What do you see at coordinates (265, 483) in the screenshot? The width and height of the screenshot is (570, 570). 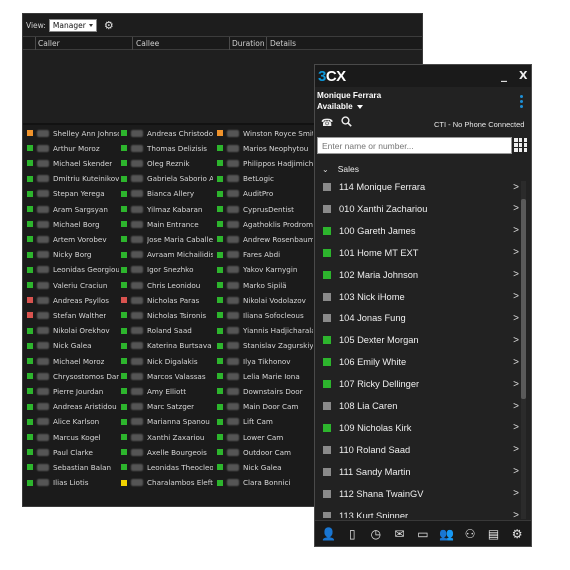 I see `extension-cell: Clara Bonnici` at bounding box center [265, 483].